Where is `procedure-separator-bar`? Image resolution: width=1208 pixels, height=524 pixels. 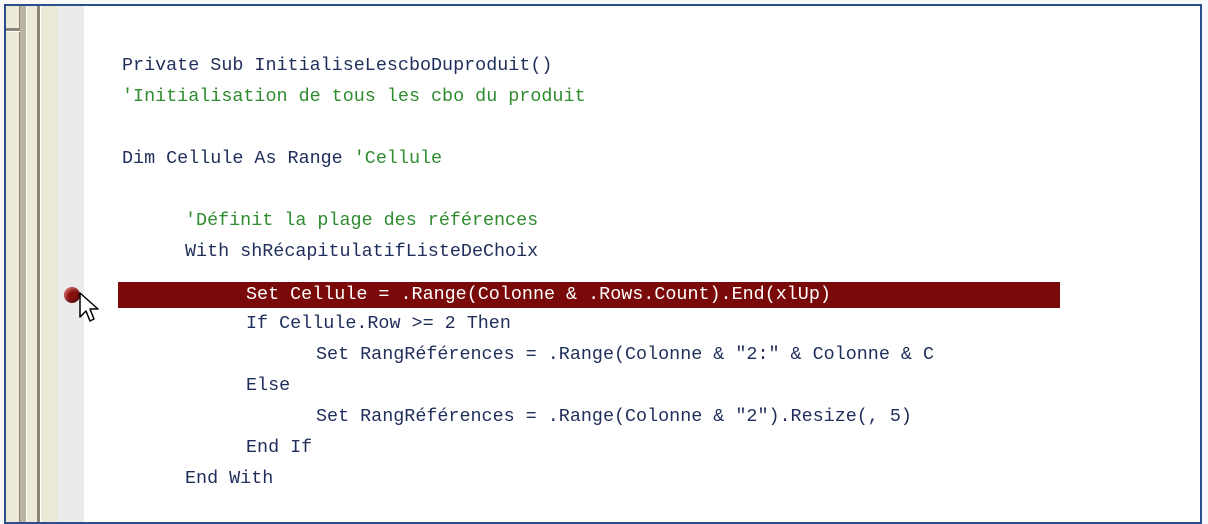 procedure-separator-bar is located at coordinates (26, 264).